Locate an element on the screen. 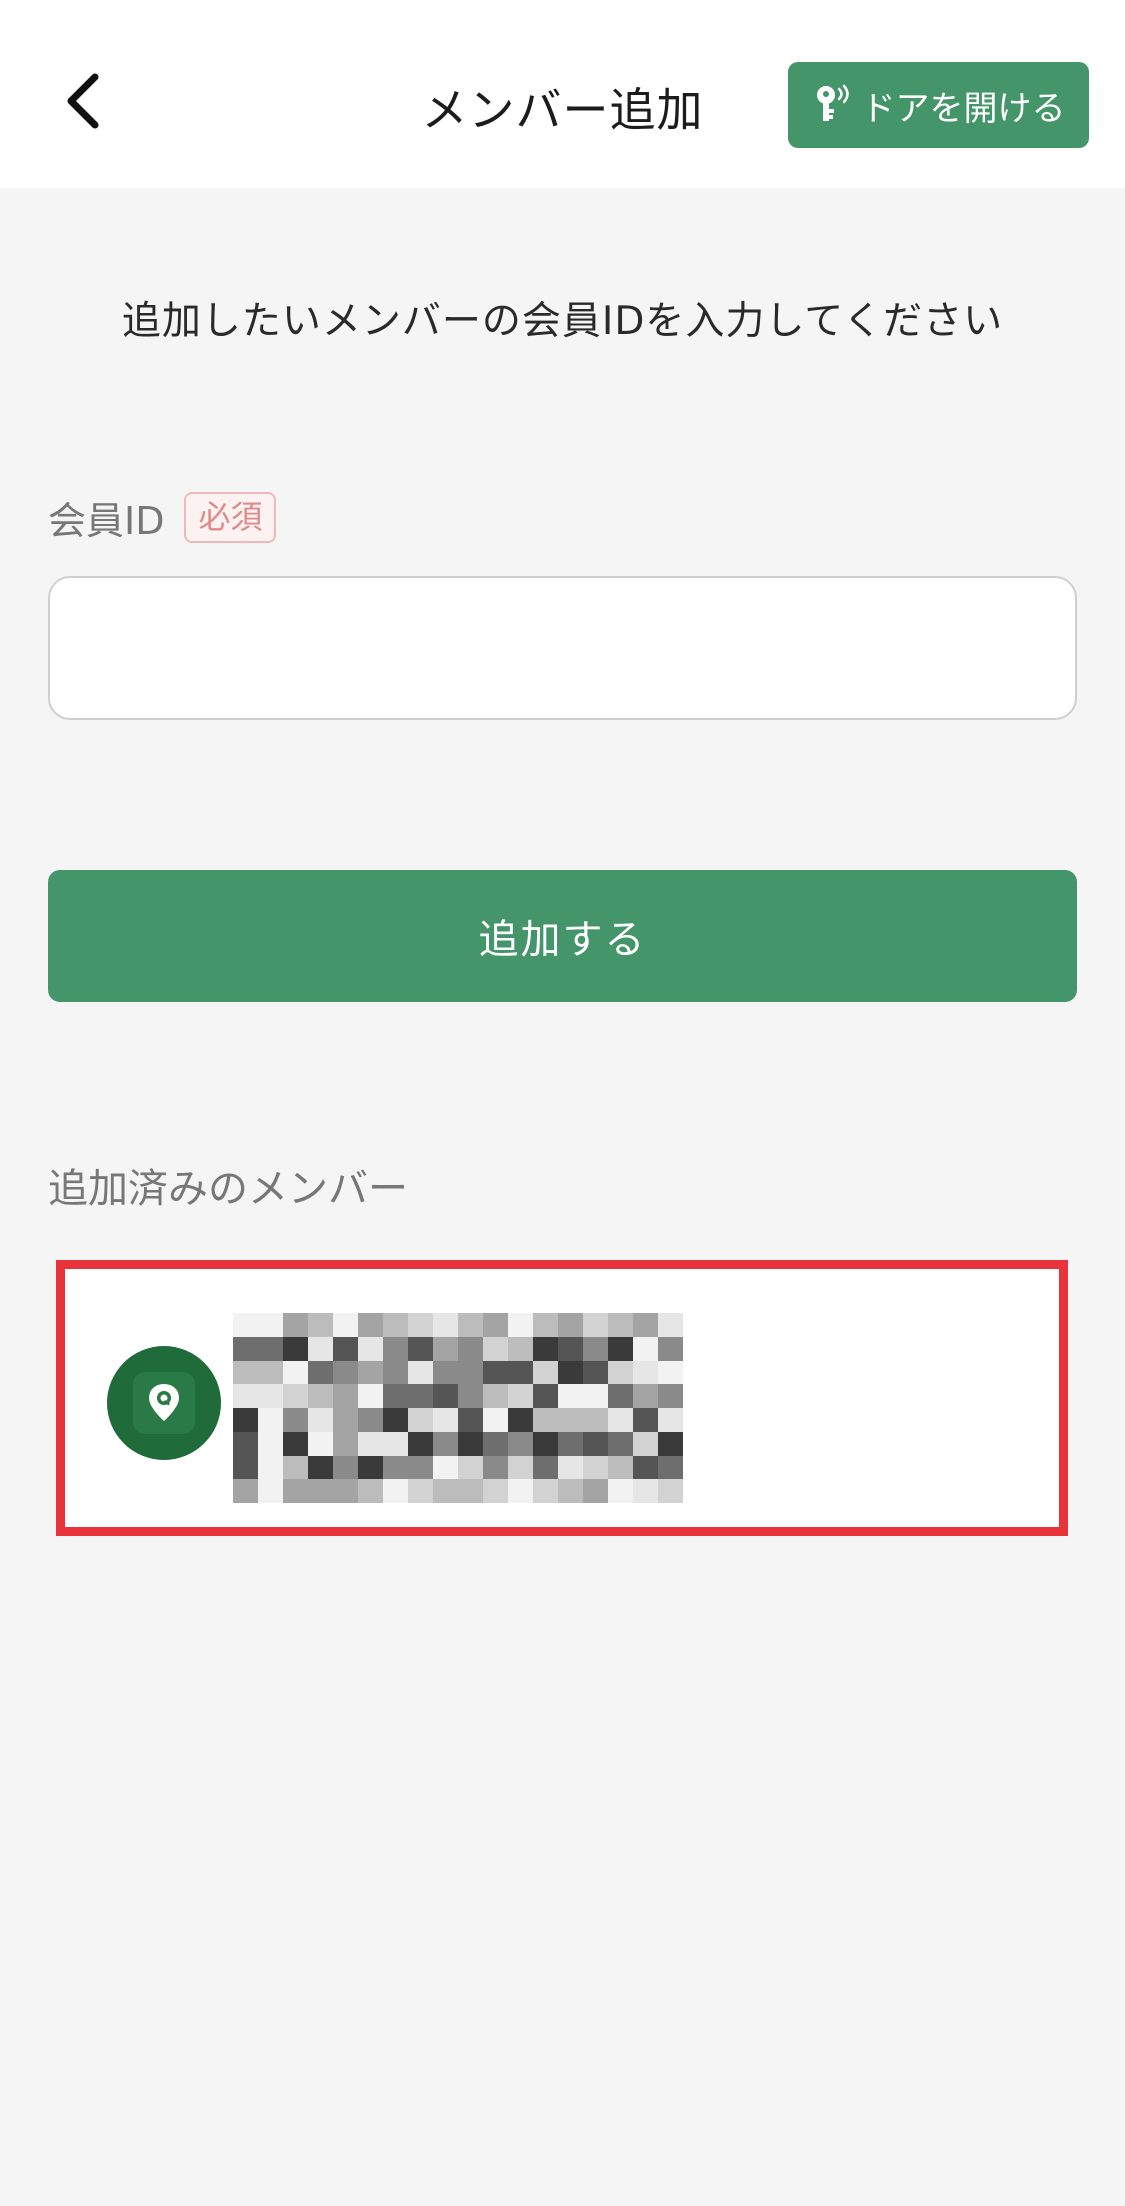 This screenshot has width=1125, height=2206. app-header: メンバー追加 ドアを開ける is located at coordinates (562, 94).